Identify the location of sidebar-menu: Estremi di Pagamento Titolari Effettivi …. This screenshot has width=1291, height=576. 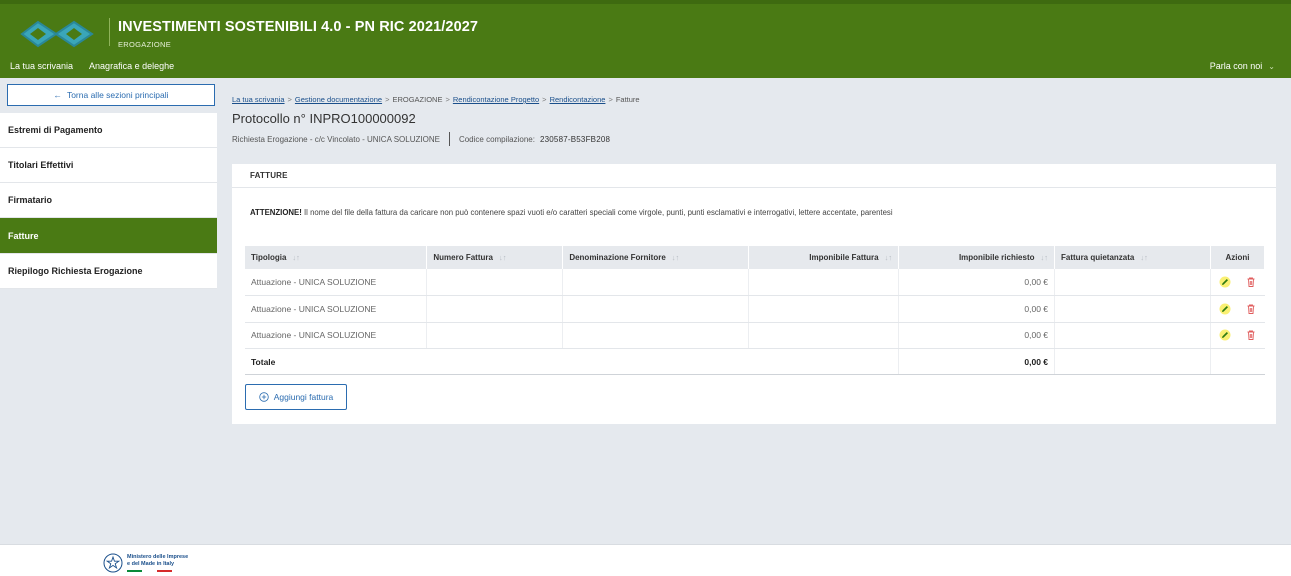
(108, 201).